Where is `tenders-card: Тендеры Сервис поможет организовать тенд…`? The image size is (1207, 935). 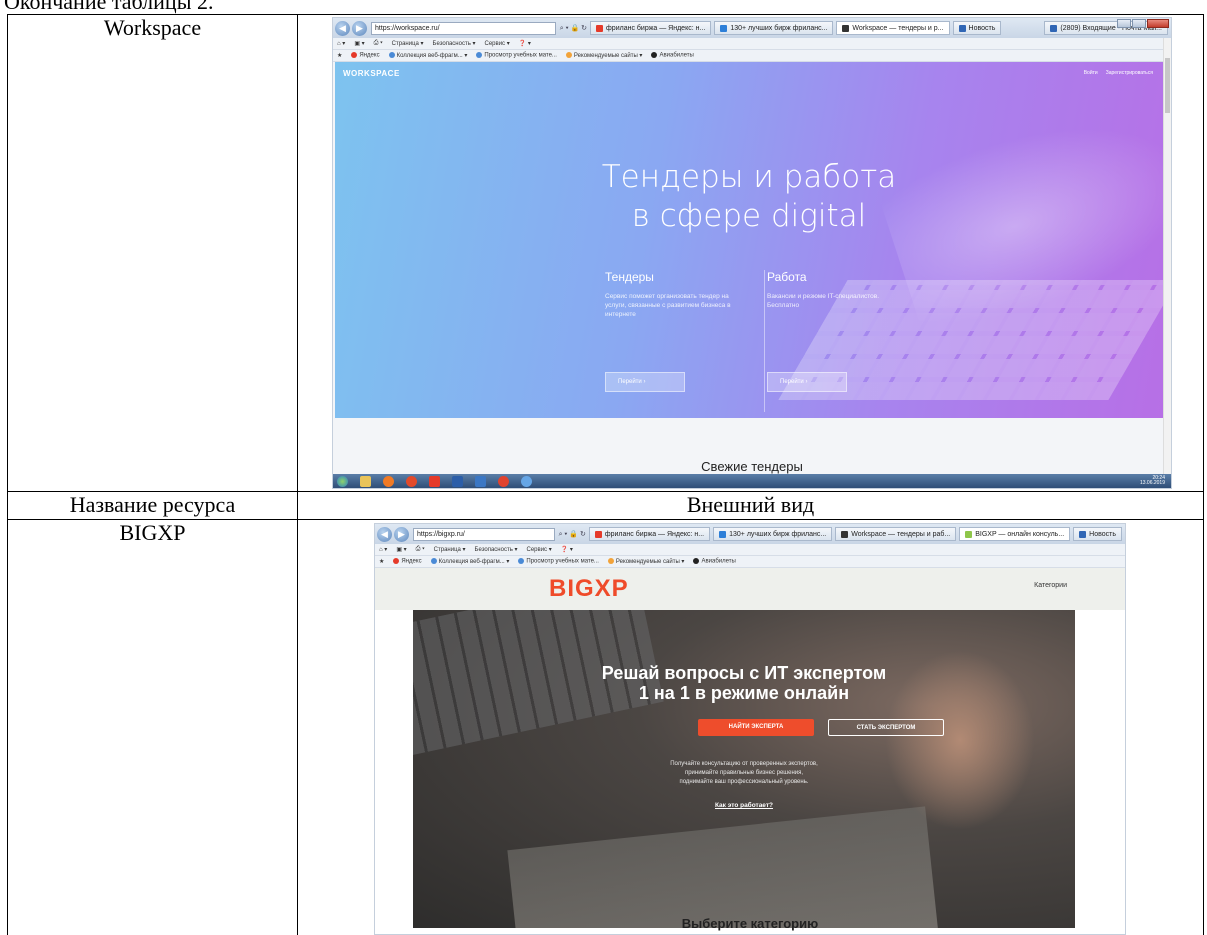
tenders-card: Тендеры Сервис поможет организовать тенд… is located at coordinates (685, 341).